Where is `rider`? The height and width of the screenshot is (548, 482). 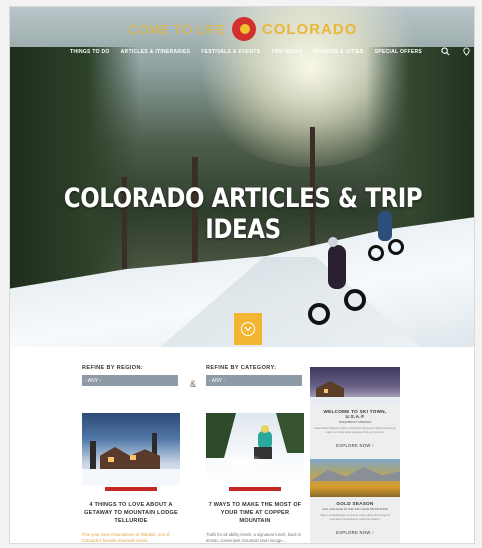
rider is located at coordinates (337, 267).